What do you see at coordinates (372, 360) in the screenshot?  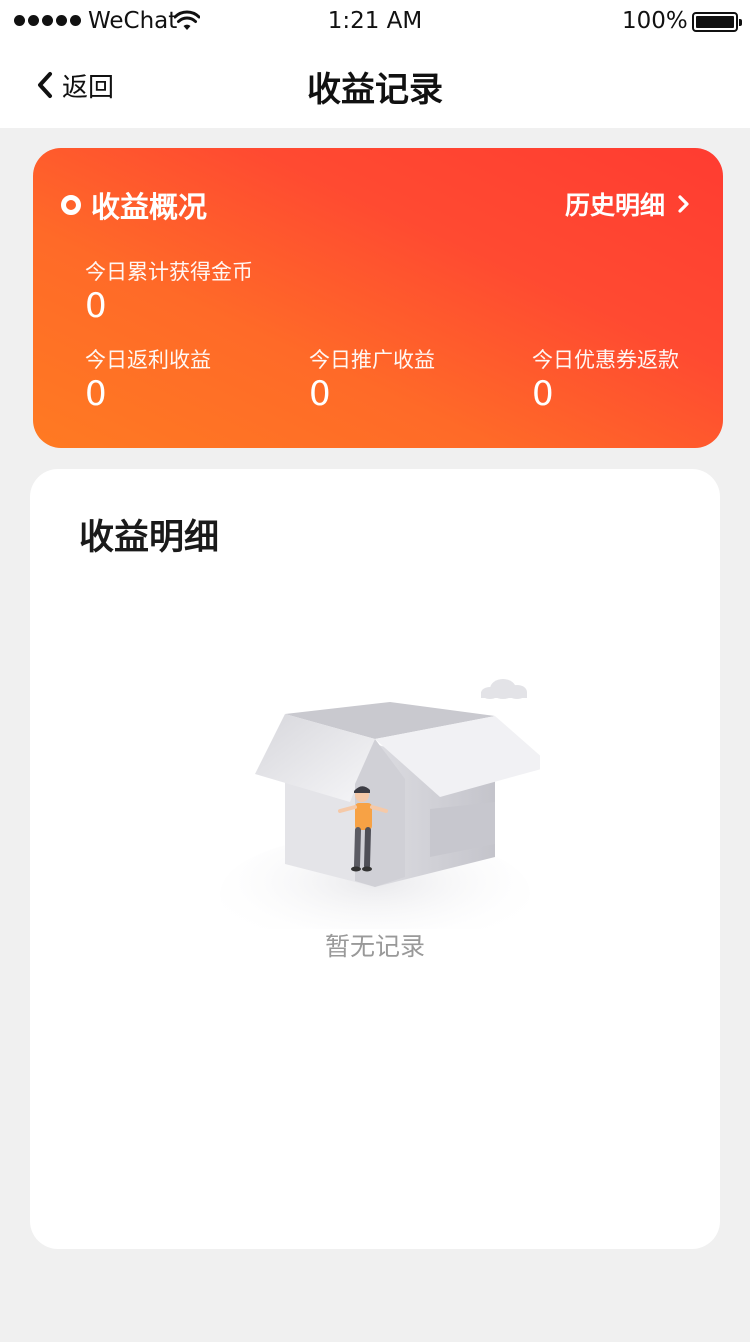 I see `stat-label: 今日推广收益` at bounding box center [372, 360].